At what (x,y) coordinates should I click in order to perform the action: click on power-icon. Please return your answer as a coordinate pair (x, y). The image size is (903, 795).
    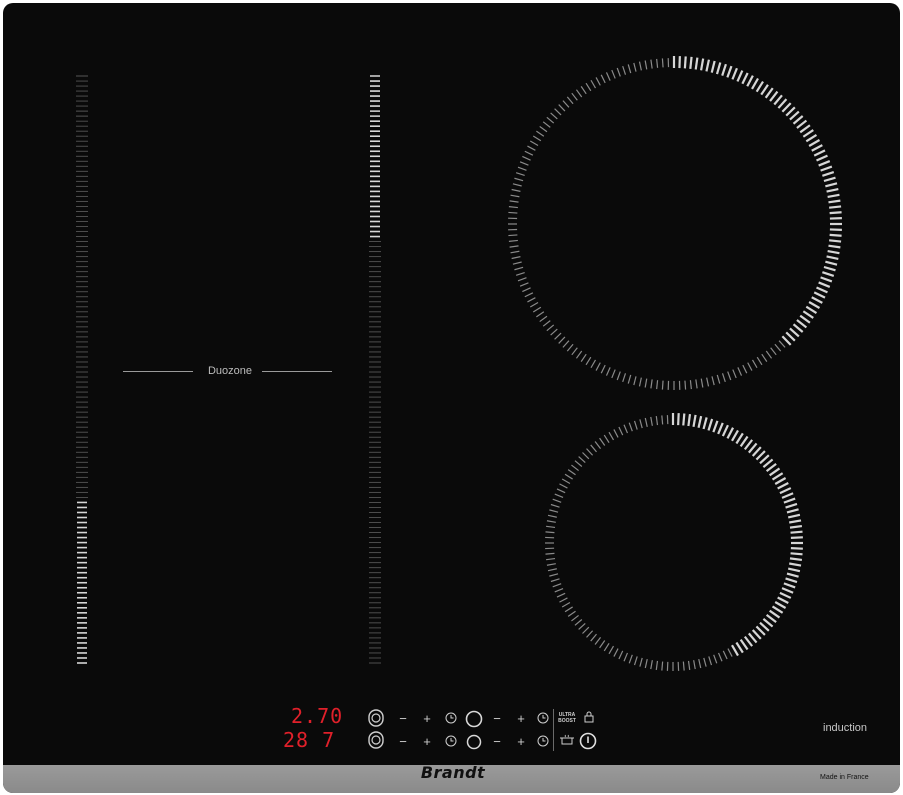
    Looking at the image, I should click on (588, 741).